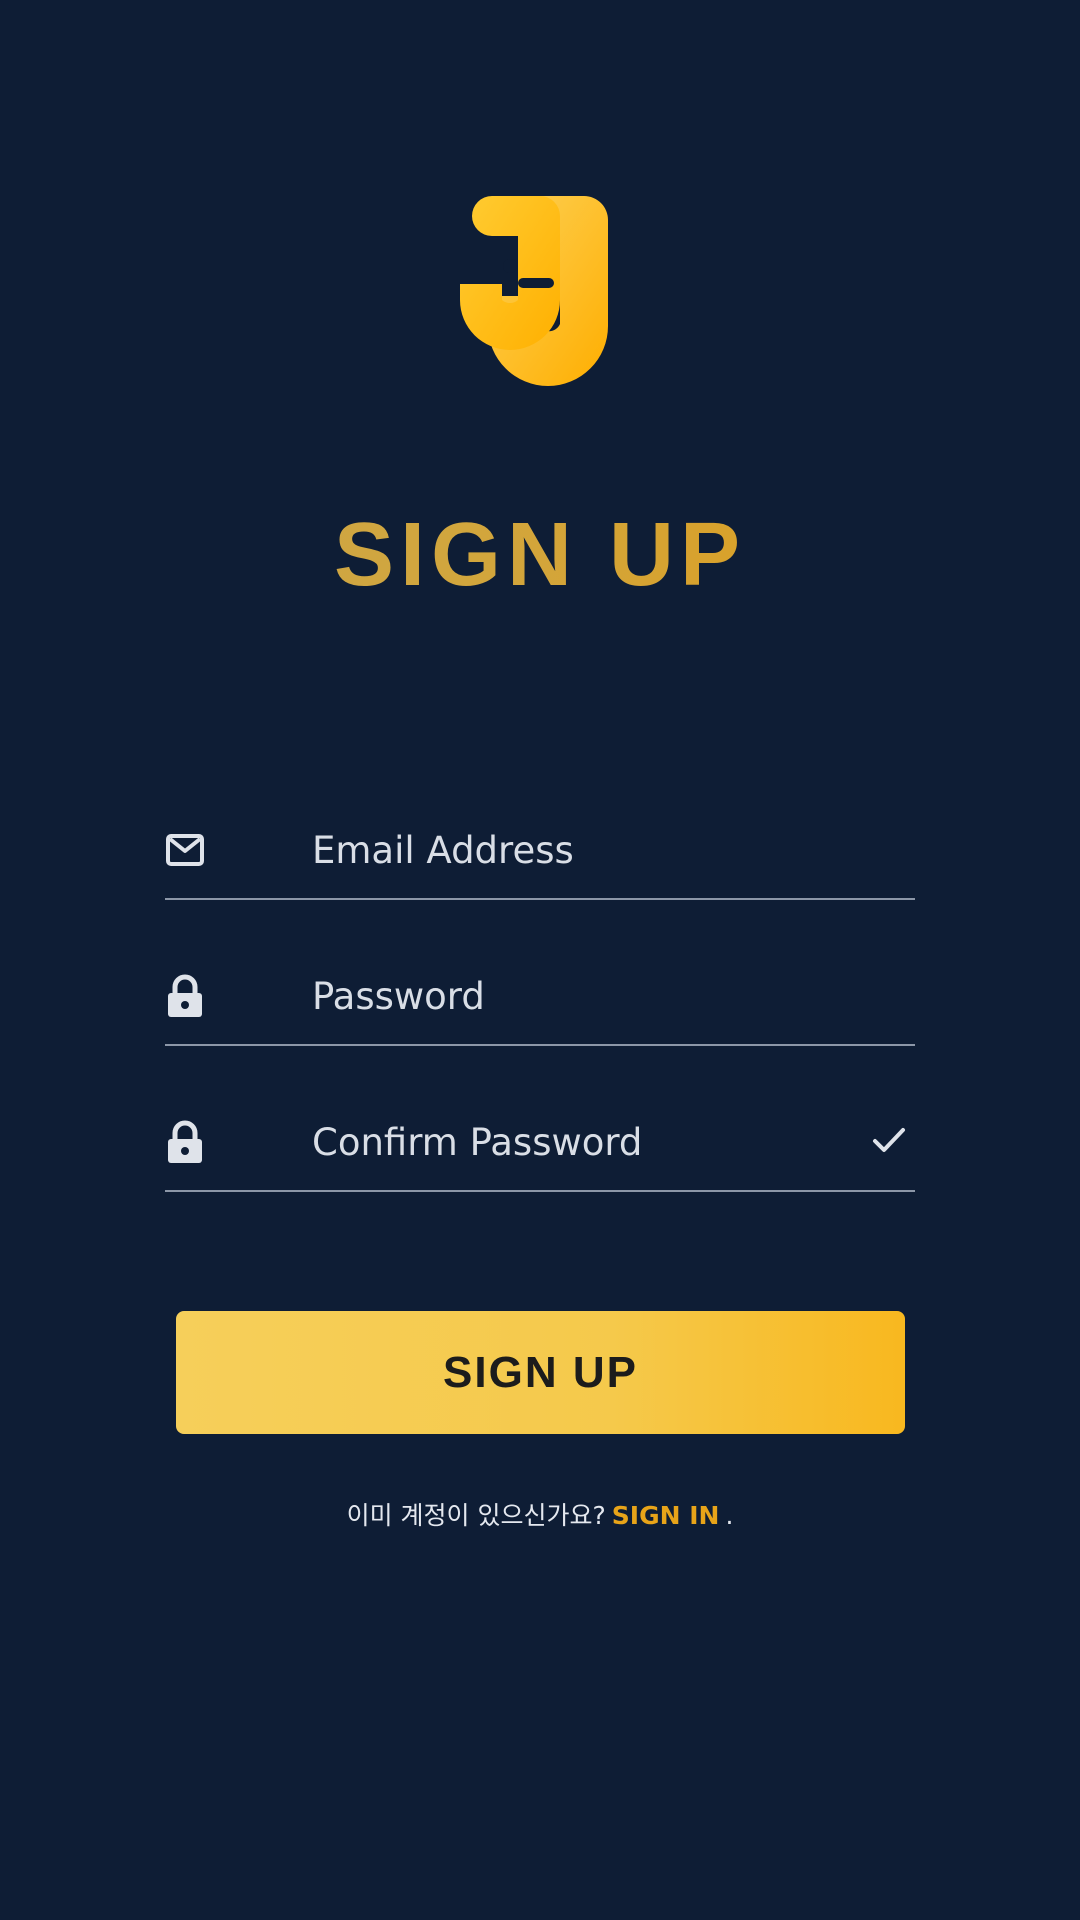 This screenshot has width=1080, height=1920. I want to click on confirm-password-field, so click(540, 1142).